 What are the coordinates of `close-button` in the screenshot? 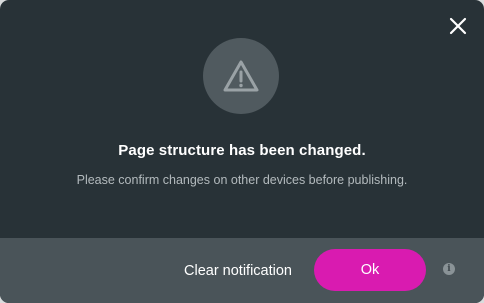 It's located at (458, 26).